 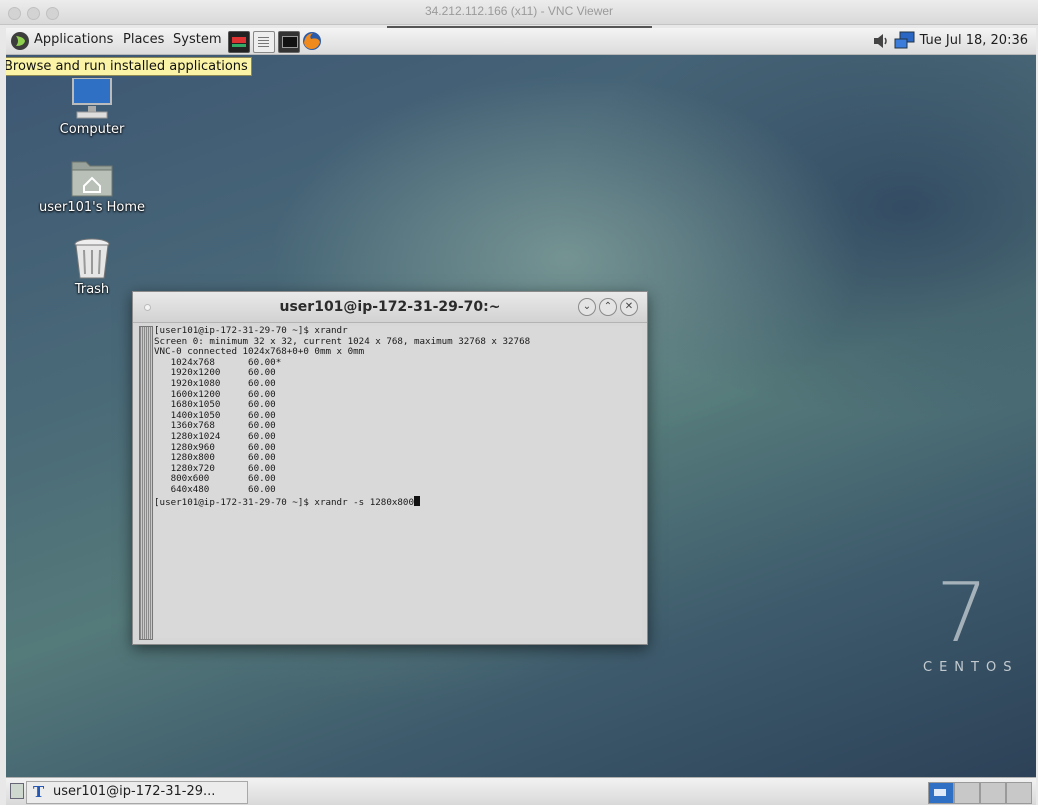 I want to click on terminal-line: 640x480 60.00, so click(x=215, y=489).